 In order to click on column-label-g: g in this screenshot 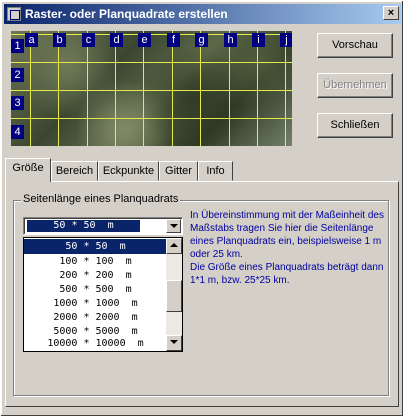, I will do `click(201, 40)`.